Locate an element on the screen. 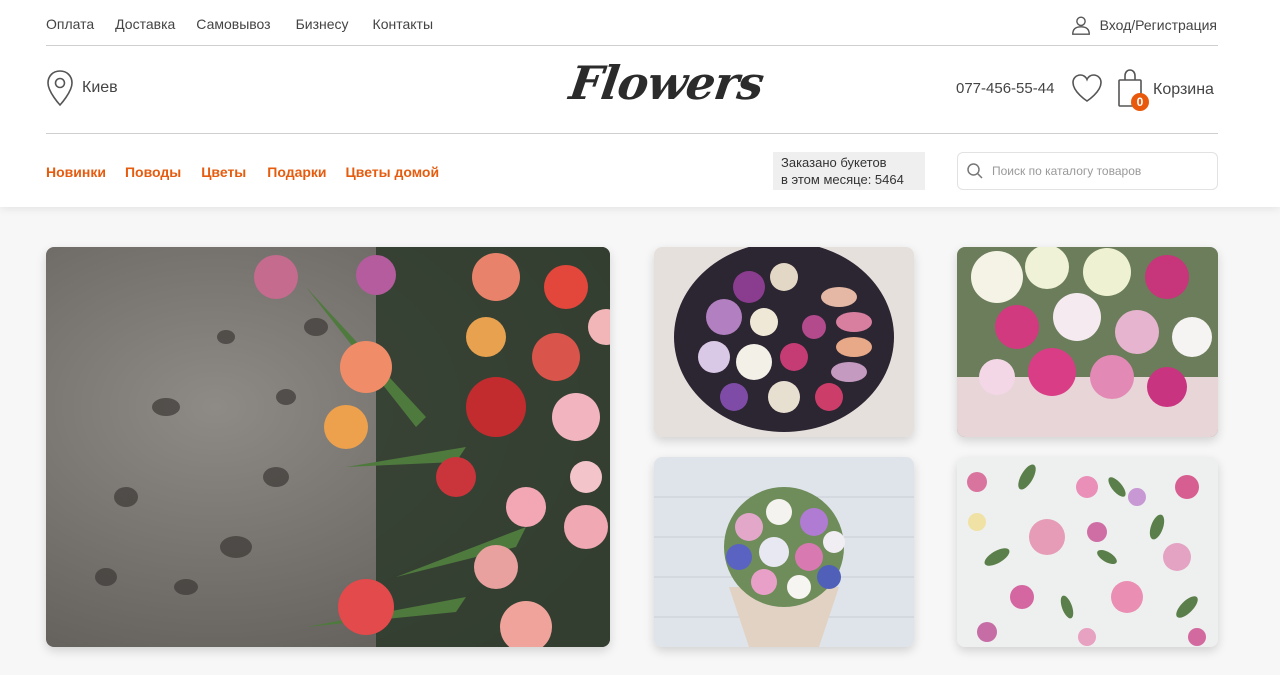  category-home-flowers: Цветы домой is located at coordinates (393, 172).